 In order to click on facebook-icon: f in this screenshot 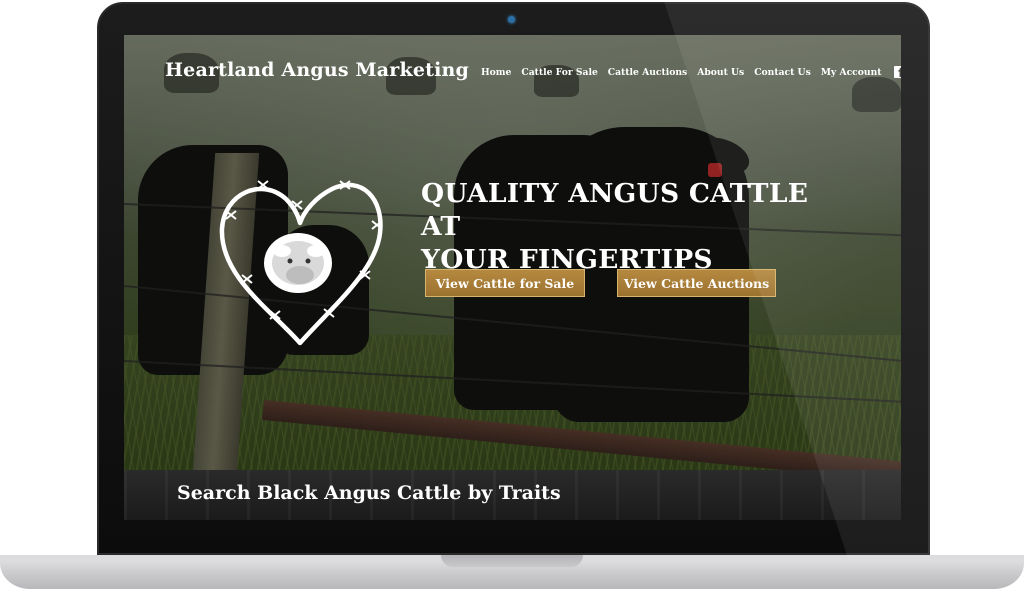, I will do `click(897, 72)`.